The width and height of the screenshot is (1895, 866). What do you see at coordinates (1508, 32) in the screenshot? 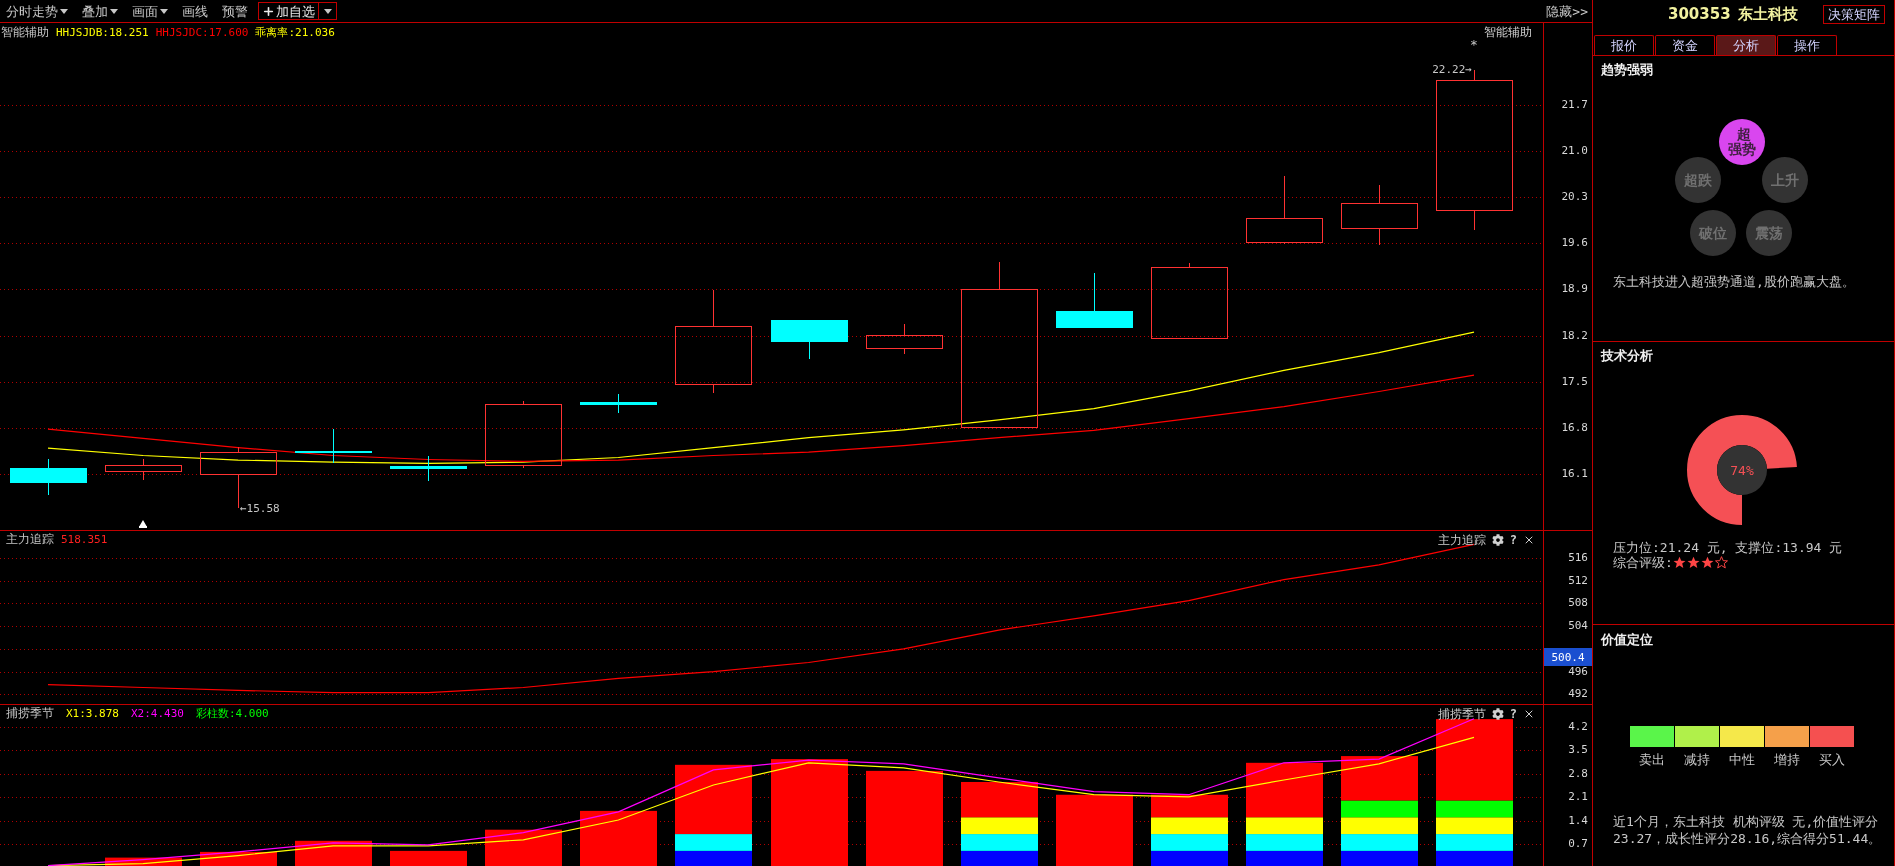
I see `panel-label: 智能辅助` at bounding box center [1508, 32].